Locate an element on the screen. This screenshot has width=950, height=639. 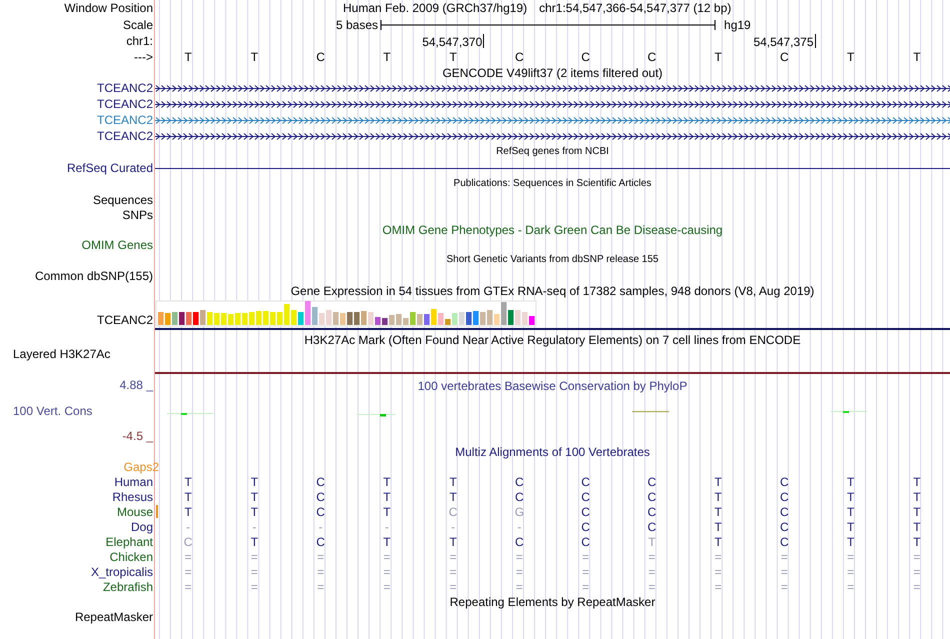
alignment-base: G is located at coordinates (520, 512).